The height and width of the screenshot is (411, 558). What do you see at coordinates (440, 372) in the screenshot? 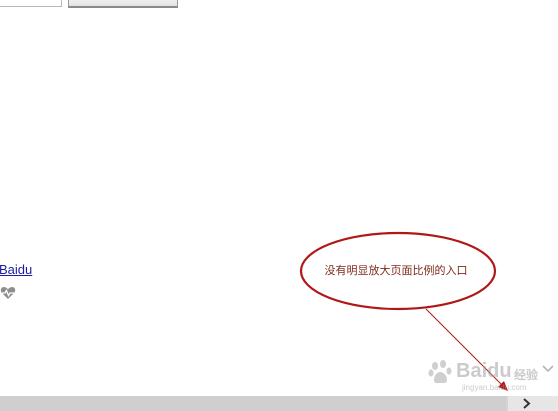
I see `paw-icon` at bounding box center [440, 372].